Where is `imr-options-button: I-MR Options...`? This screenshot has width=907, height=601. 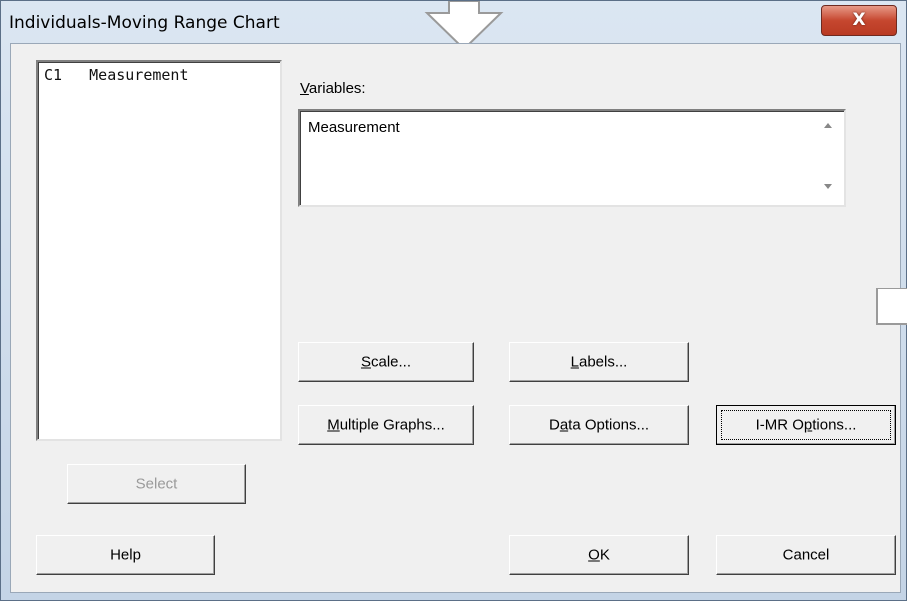
imr-options-button: I-MR Options... is located at coordinates (806, 425).